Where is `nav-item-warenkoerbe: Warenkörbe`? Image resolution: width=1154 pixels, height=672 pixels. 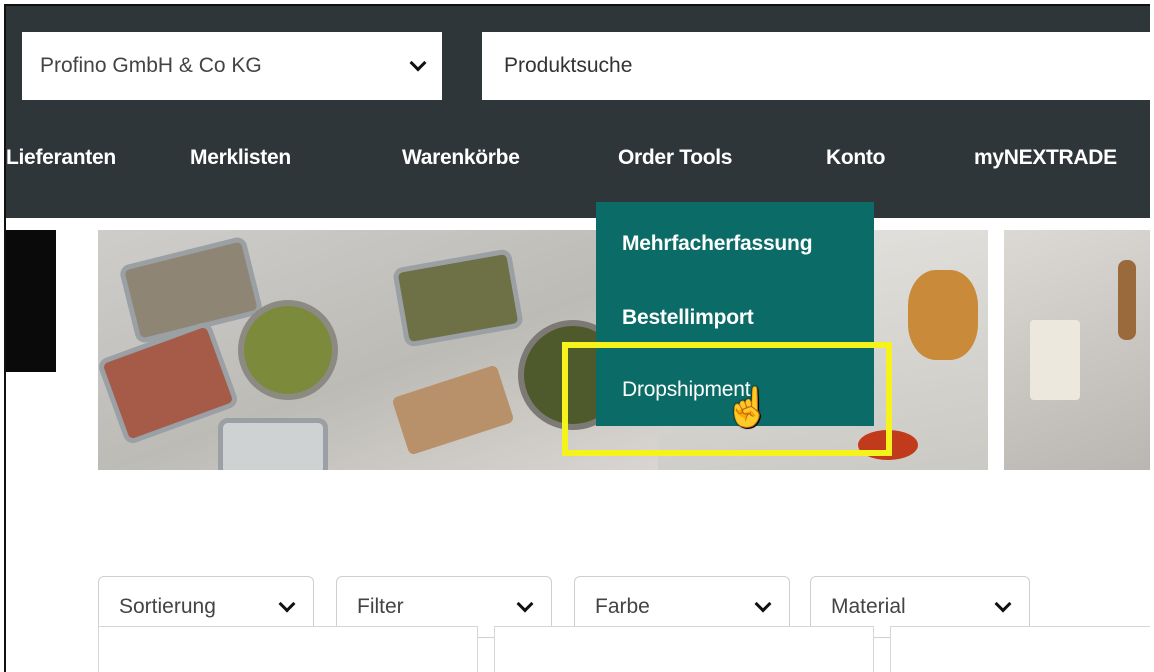
nav-item-warenkoerbe: Warenkörbe is located at coordinates (461, 158).